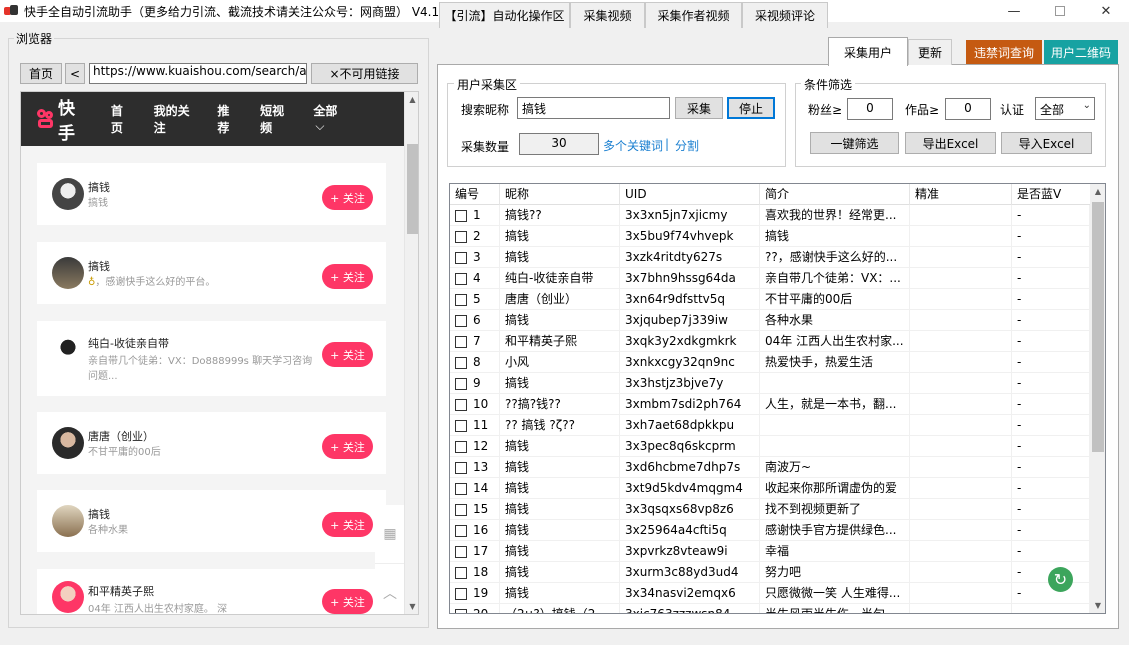 This screenshot has height=645, width=1129. What do you see at coordinates (770, 341) in the screenshot?
I see `table-row: 7 和平精英子熙 3xqk3y2xdkgmkrk 04年 江西人出生农村家... -` at bounding box center [770, 341].